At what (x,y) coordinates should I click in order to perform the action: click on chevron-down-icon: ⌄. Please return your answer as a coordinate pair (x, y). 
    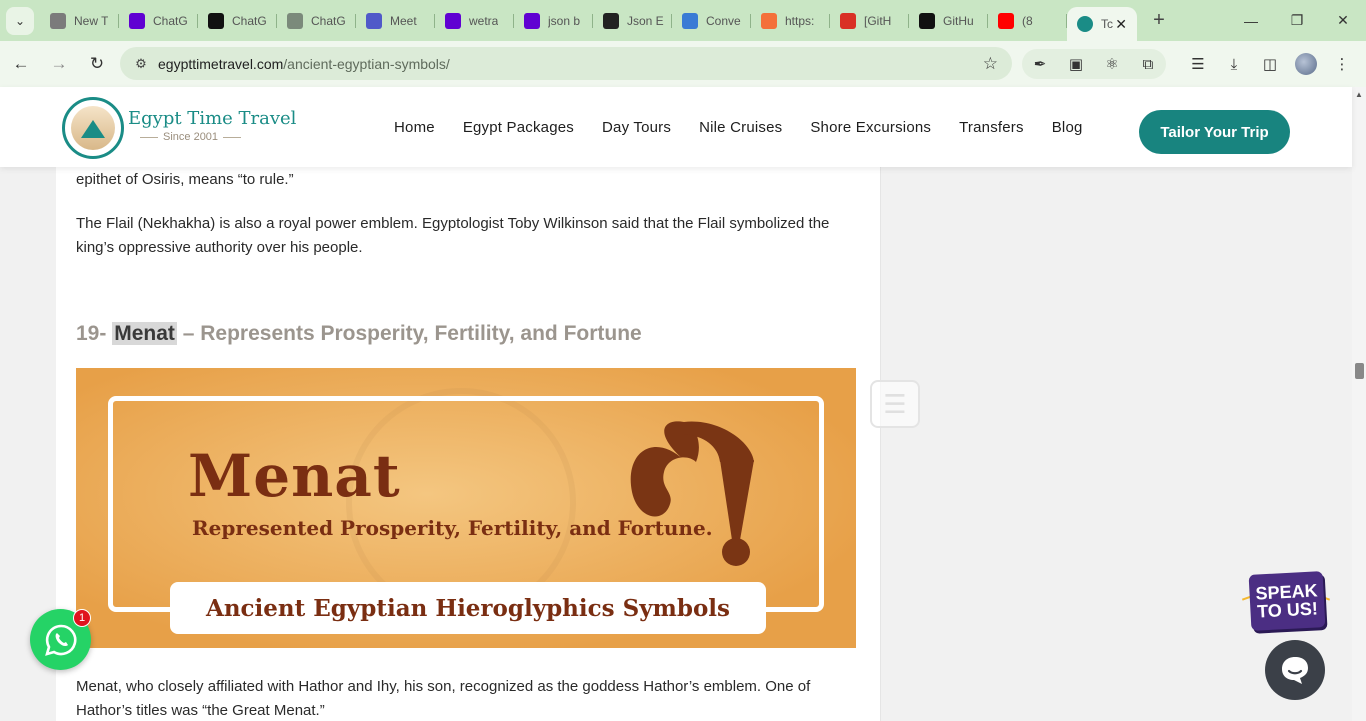
    Looking at the image, I should click on (20, 20).